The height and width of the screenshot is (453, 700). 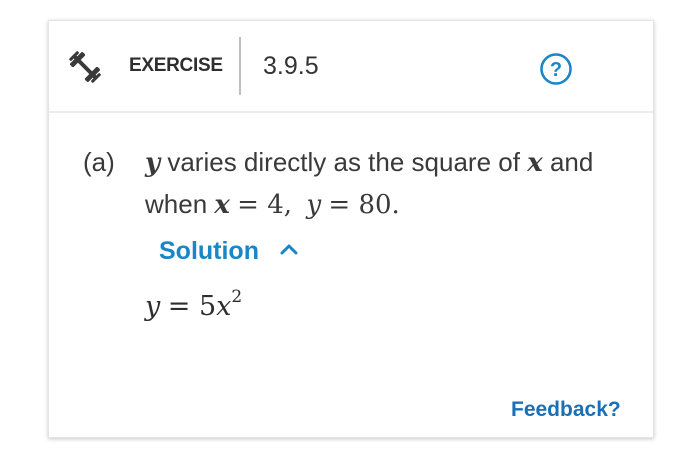 I want to click on question-circle-icon: ?, so click(x=556, y=69).